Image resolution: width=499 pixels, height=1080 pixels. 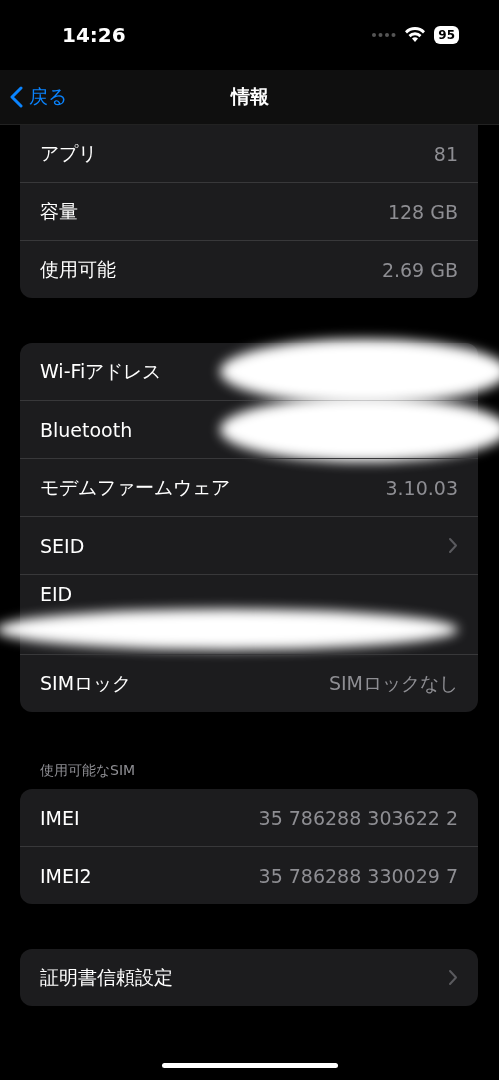 What do you see at coordinates (358, 875) in the screenshot?
I see `row-value: 35 786288 330029 7` at bounding box center [358, 875].